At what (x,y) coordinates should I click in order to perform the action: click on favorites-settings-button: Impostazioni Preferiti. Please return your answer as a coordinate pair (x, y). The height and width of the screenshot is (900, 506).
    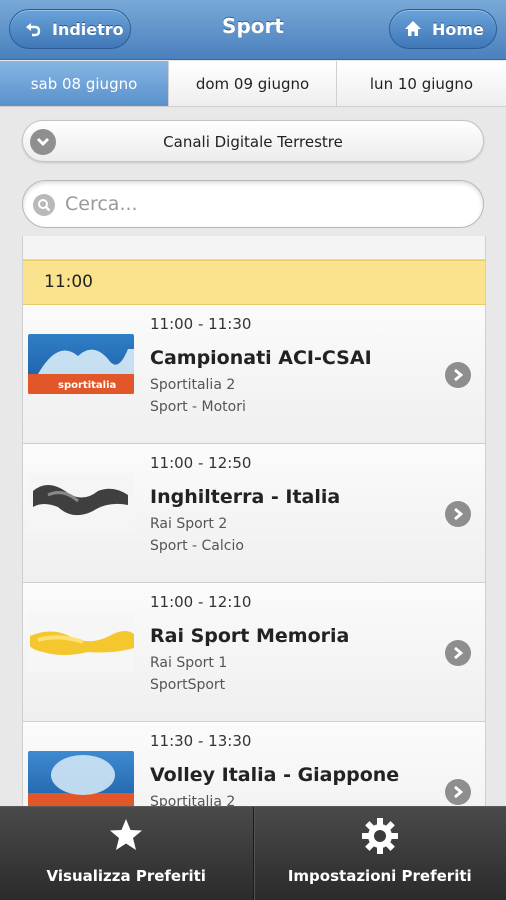
    Looking at the image, I should click on (379, 853).